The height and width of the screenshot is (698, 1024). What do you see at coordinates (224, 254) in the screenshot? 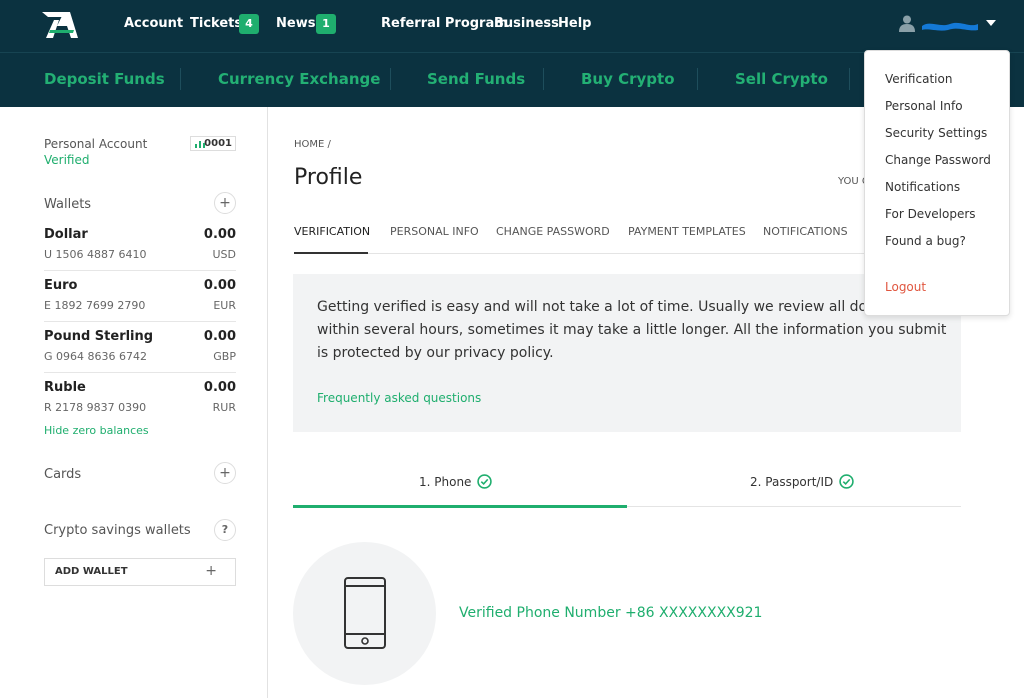
I see `wallet-currency: USD` at bounding box center [224, 254].